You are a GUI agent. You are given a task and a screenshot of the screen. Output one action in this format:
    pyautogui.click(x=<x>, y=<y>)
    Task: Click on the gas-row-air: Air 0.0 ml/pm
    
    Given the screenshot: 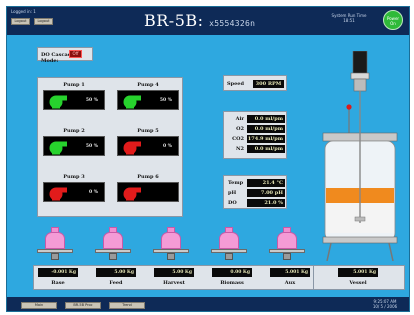 What is the action you would take?
    pyautogui.click(x=256, y=119)
    